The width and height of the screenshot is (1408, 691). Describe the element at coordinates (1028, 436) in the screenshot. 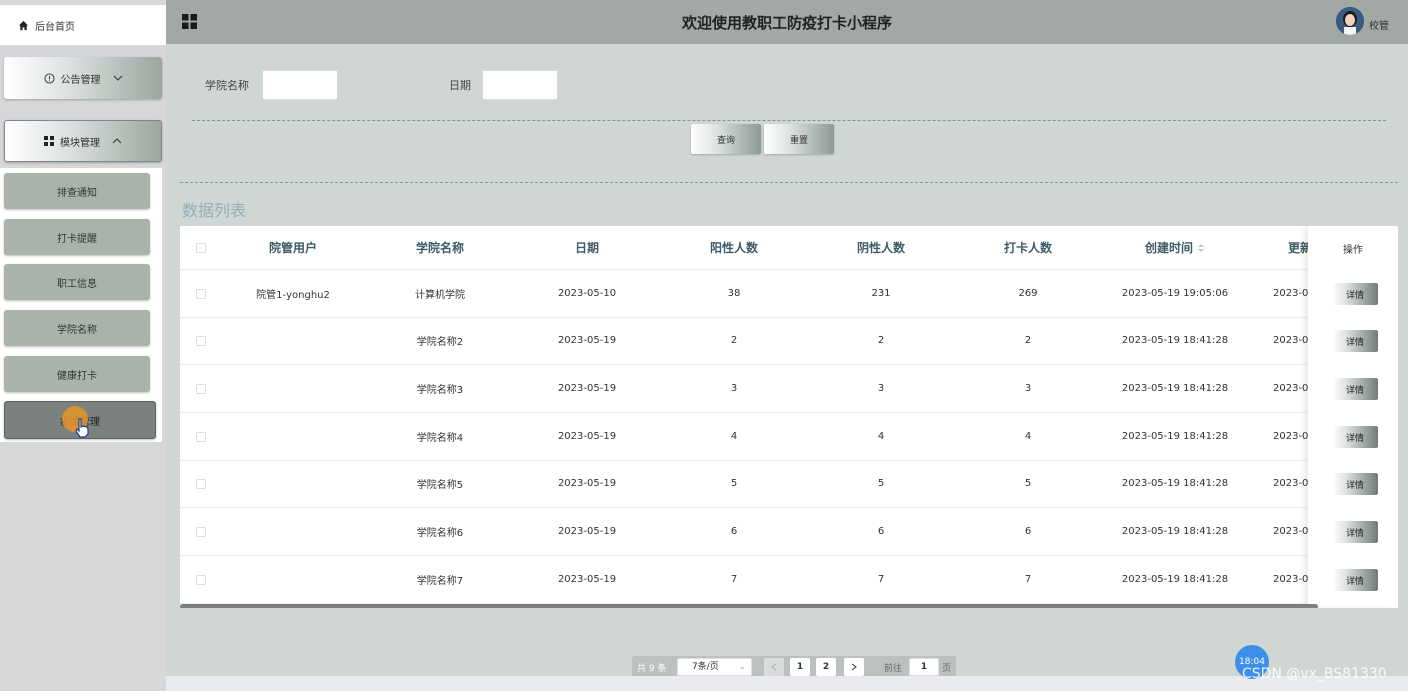

I see `cell-checkin: 4` at that location.